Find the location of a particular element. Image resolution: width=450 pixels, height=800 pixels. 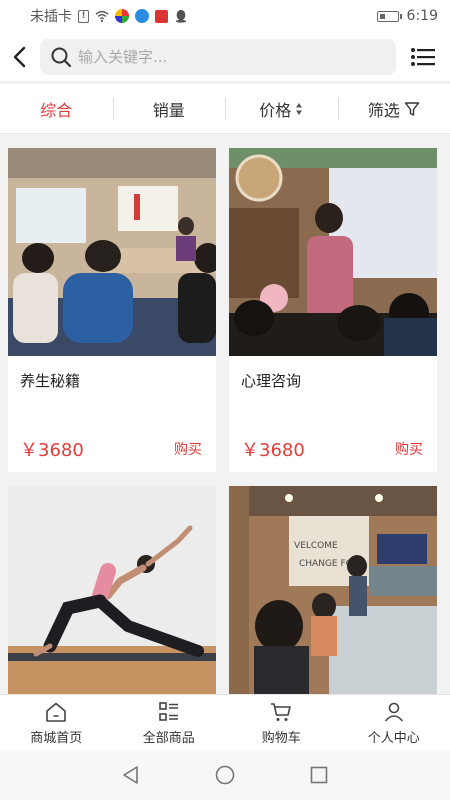

product-image-meeting: VELCOME CHANGE FO is located at coordinates (333, 590).